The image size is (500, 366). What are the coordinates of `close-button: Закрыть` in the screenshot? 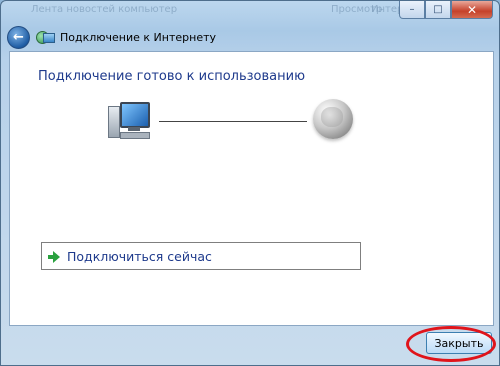 It's located at (459, 343).